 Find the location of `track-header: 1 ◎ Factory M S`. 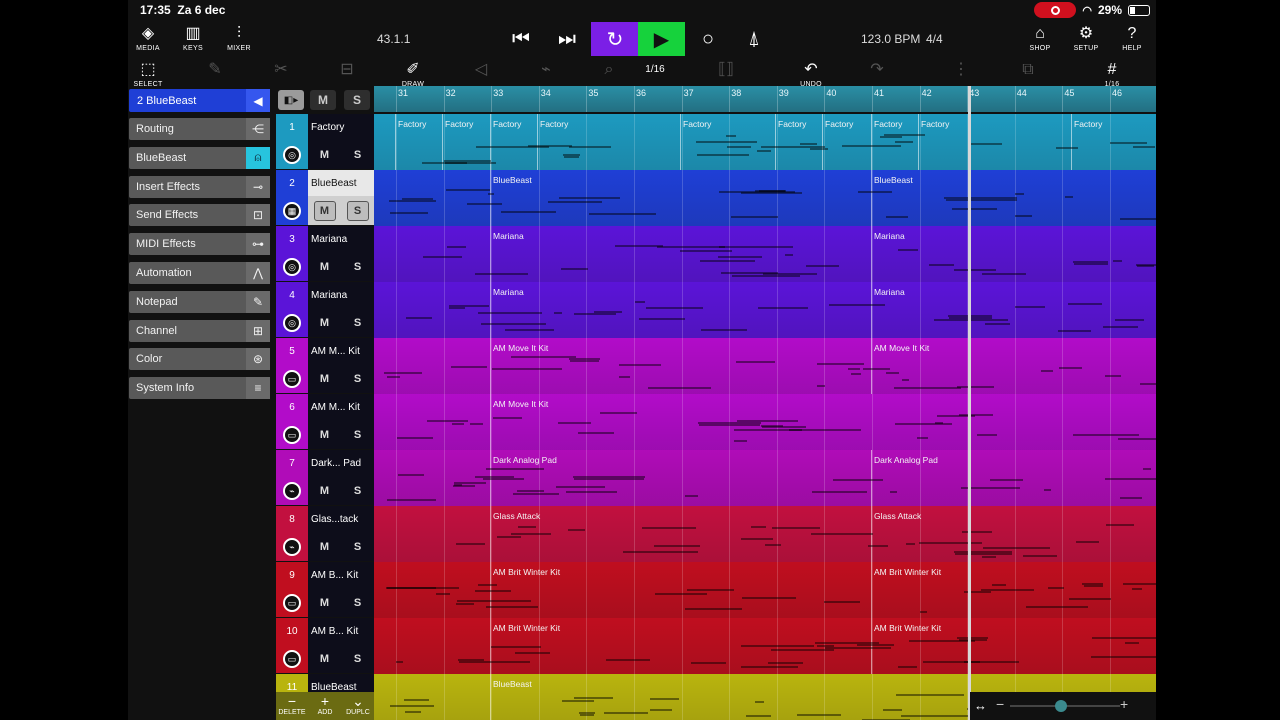

track-header: 1 ◎ Factory M S is located at coordinates (325, 142).